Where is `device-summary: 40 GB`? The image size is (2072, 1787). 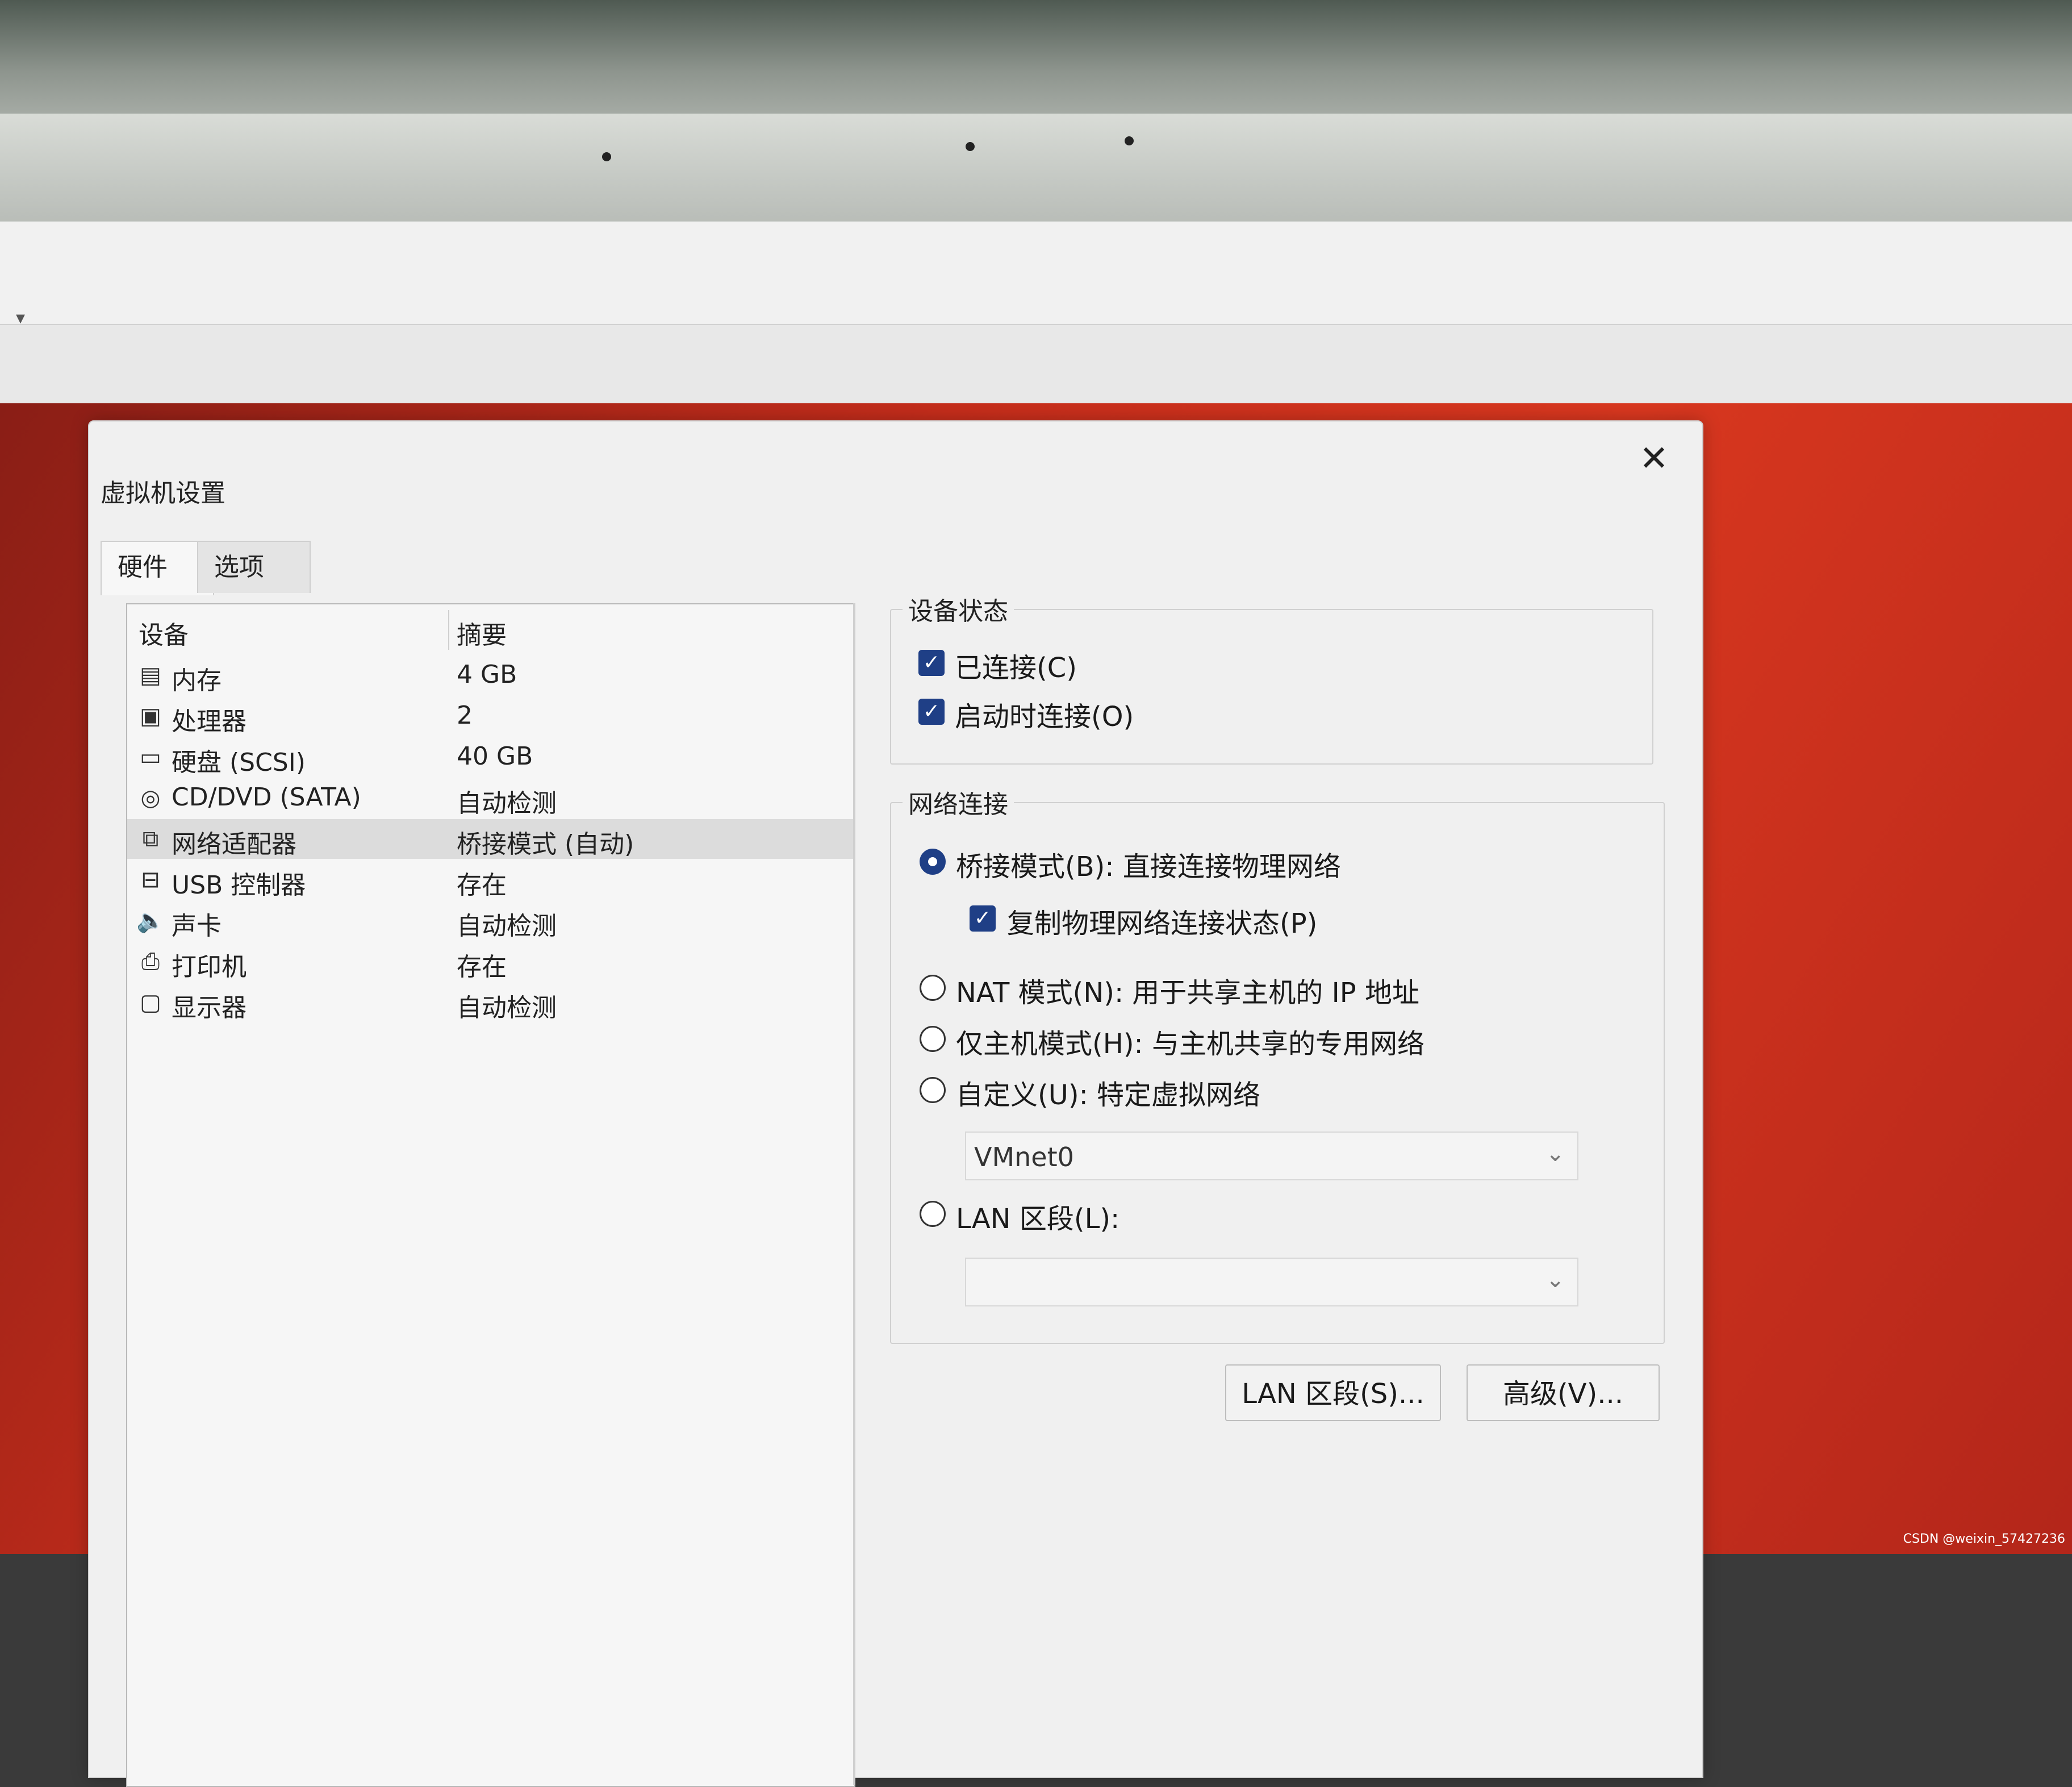
device-summary: 40 GB is located at coordinates (495, 757).